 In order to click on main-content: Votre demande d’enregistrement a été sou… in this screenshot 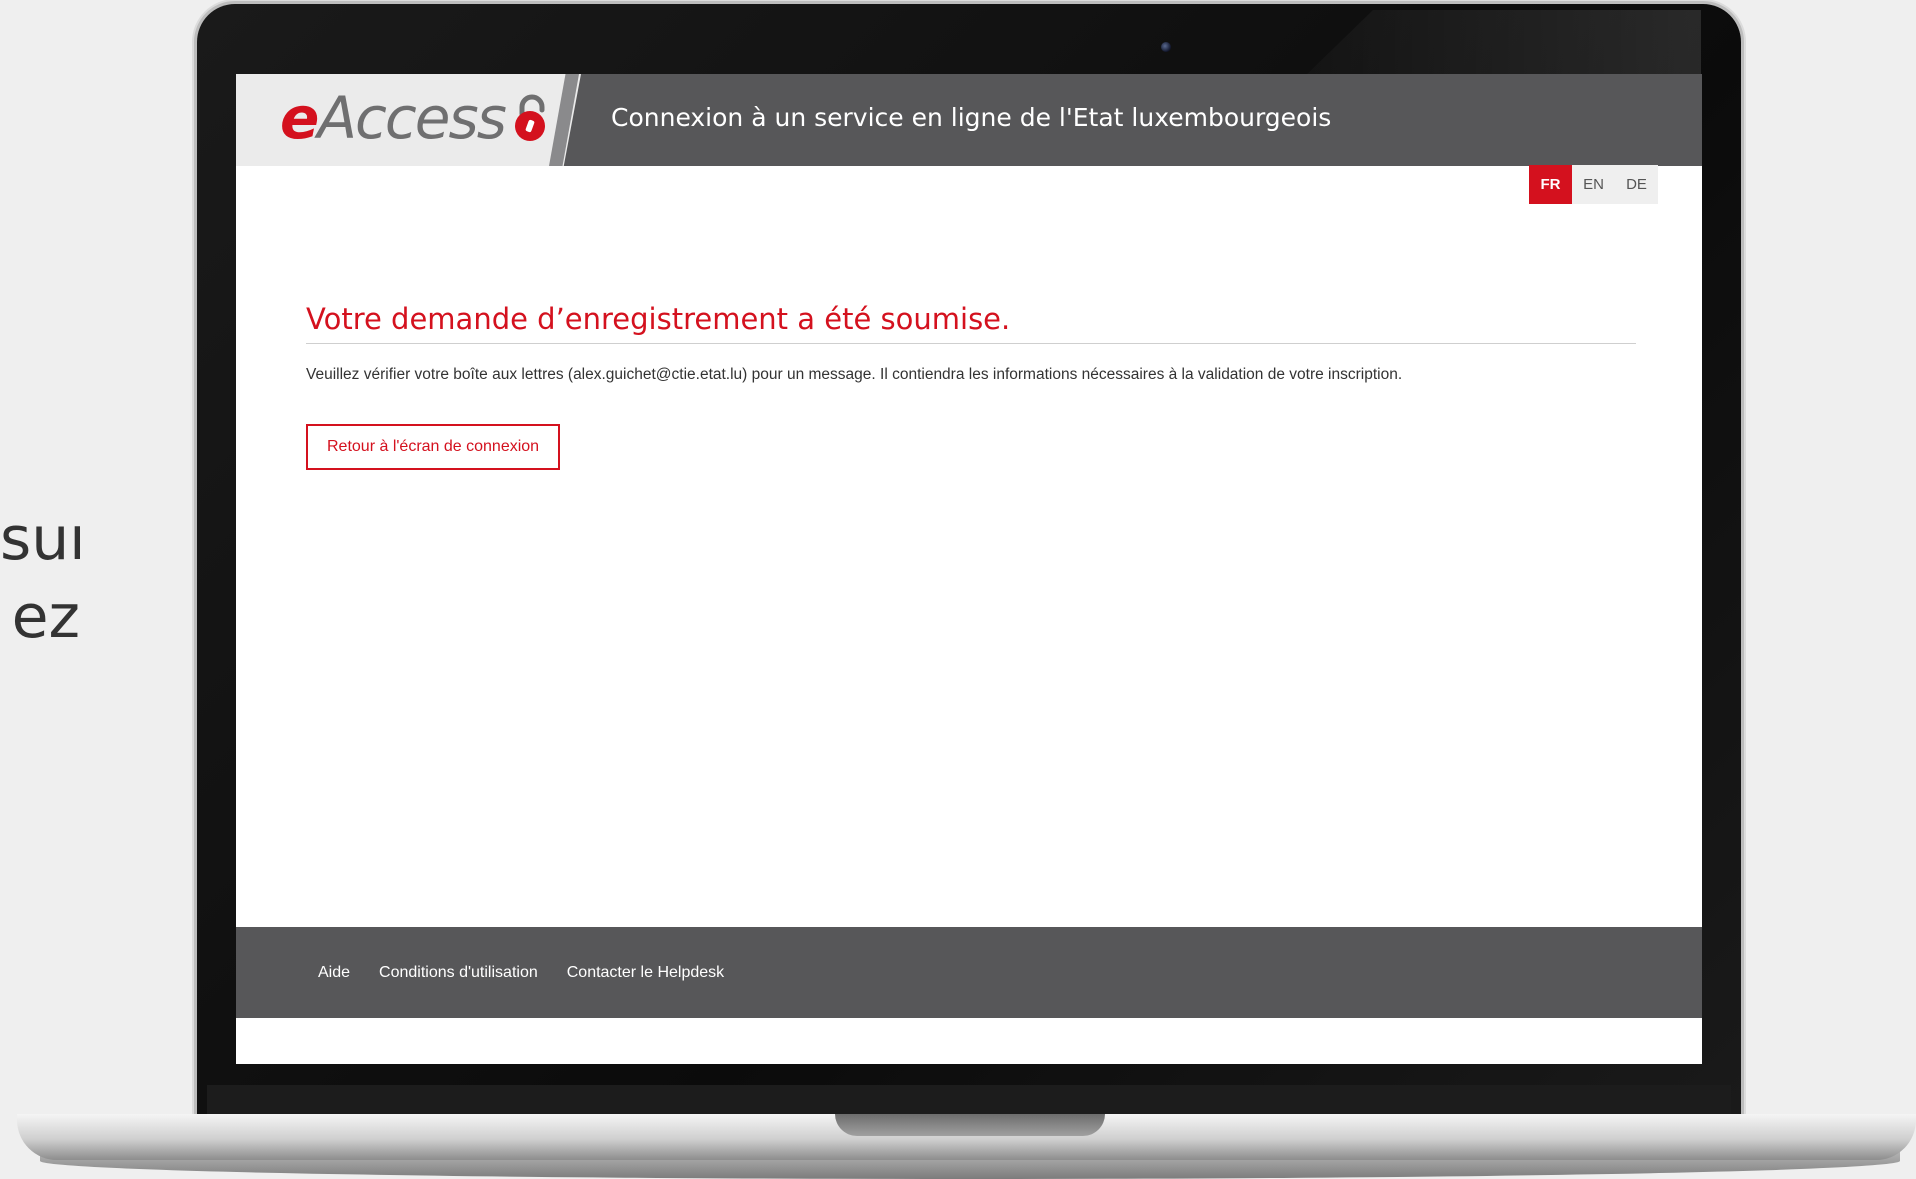, I will do `click(971, 386)`.